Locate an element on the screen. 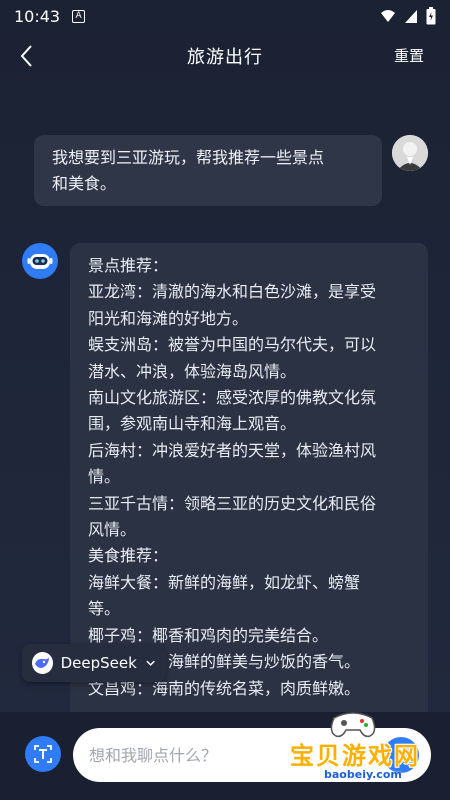 This screenshot has width=450, height=800. send-button is located at coordinates (401, 755).